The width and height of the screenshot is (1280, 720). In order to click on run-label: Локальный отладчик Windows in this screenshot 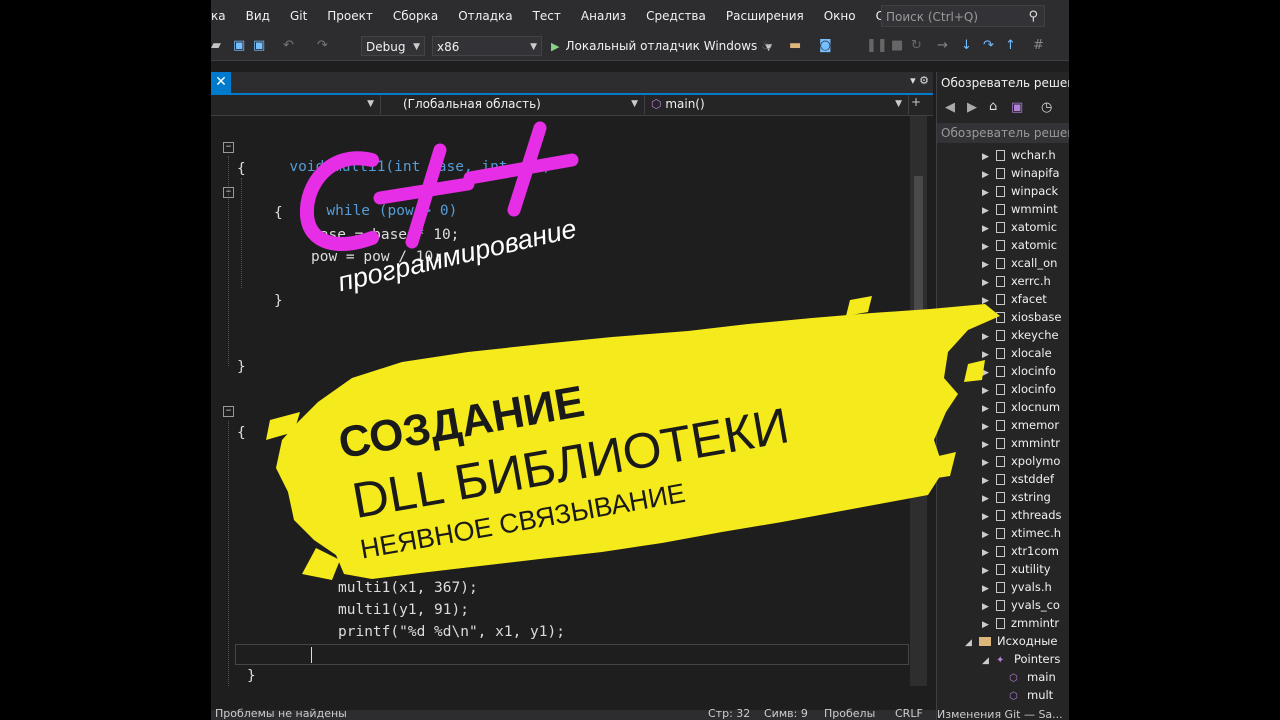, I will do `click(661, 46)`.